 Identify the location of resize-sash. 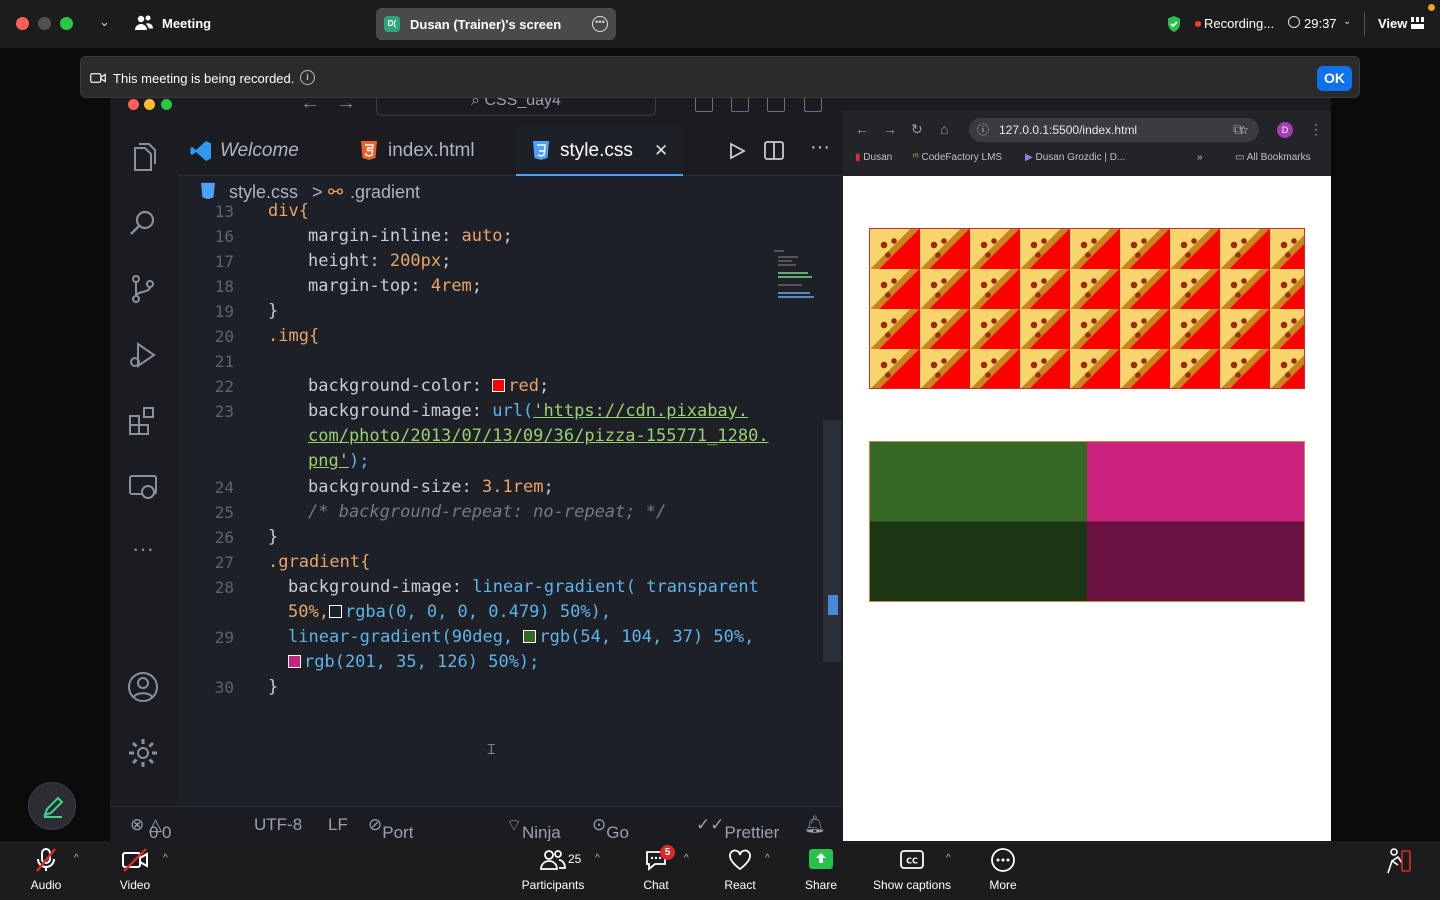
(833, 605).